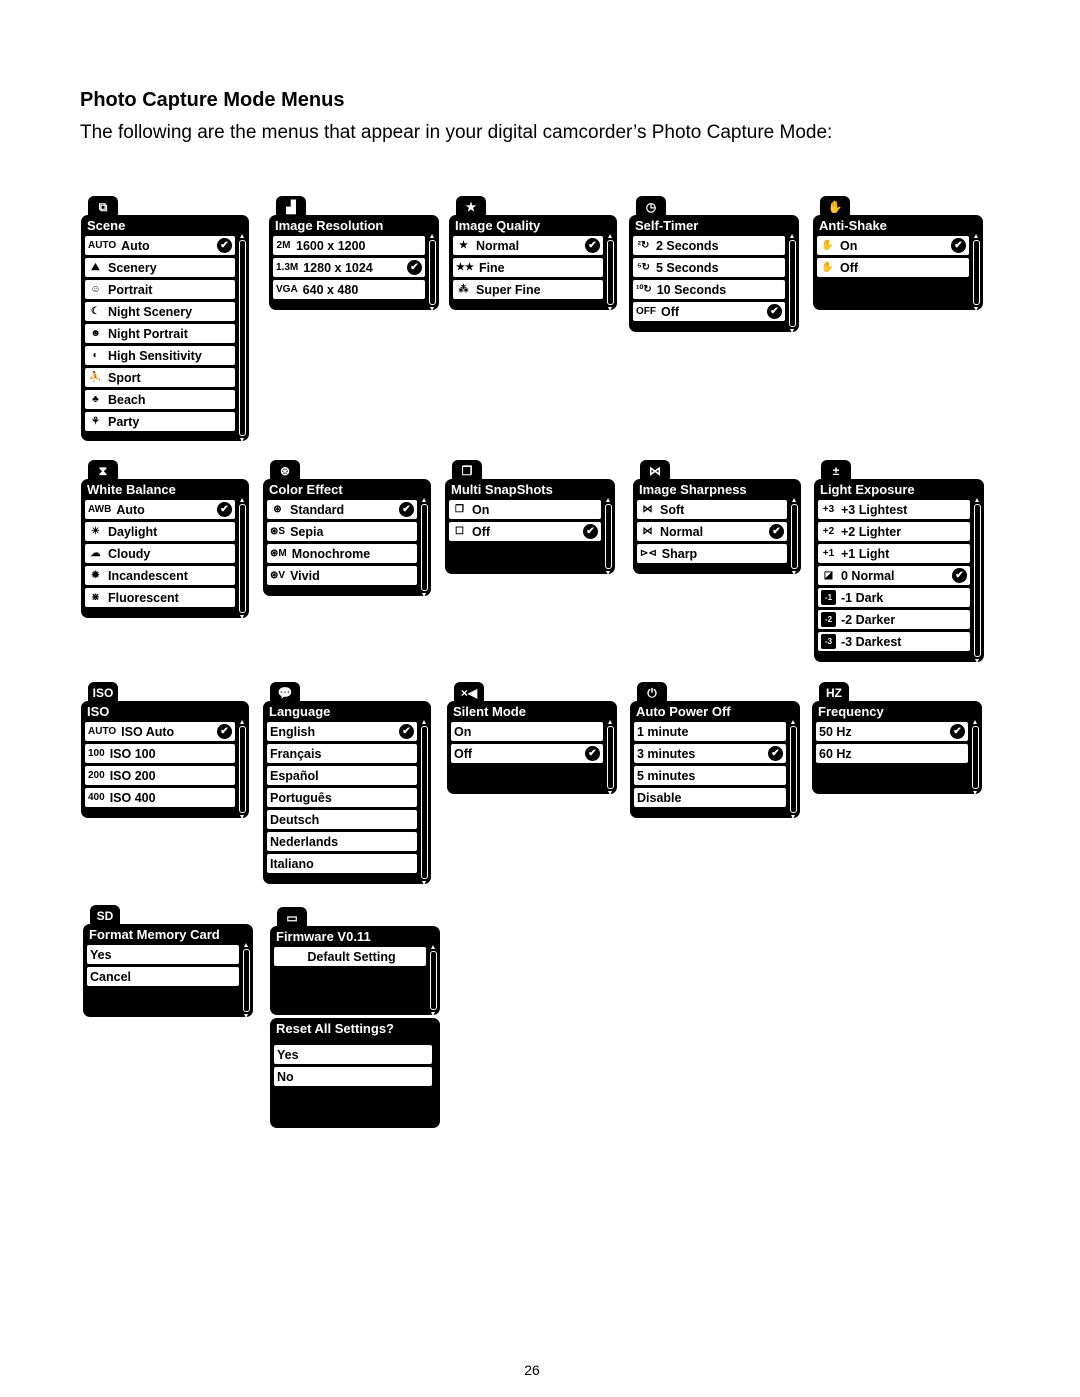  I want to click on menu-option: Default Setting, so click(350, 956).